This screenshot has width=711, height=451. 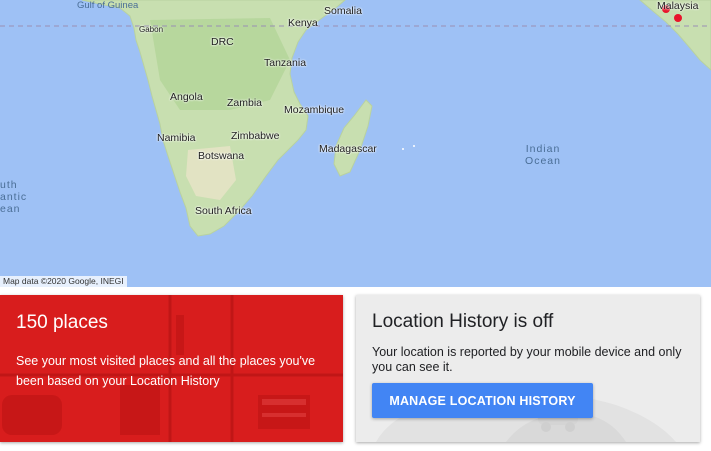 I want to click on map-label-botswana: Botswana, so click(x=221, y=156).